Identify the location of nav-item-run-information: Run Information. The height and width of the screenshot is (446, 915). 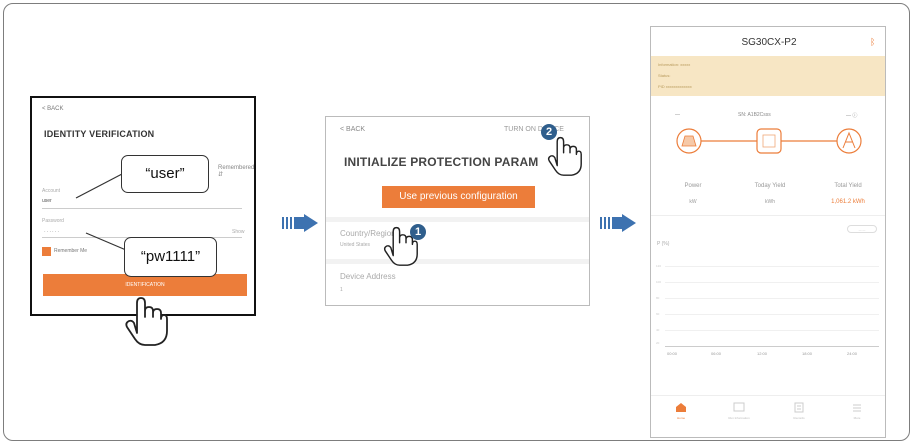
(739, 411).